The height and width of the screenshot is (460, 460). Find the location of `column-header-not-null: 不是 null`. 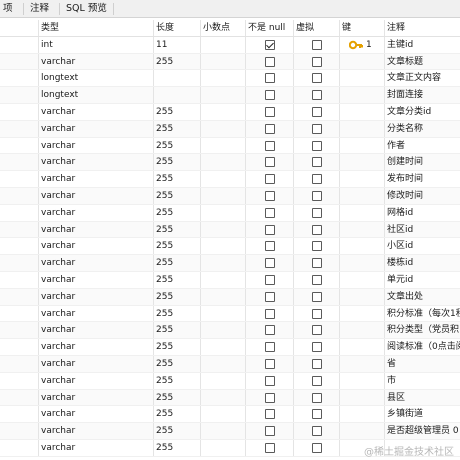

column-header-not-null: 不是 null is located at coordinates (269, 28).